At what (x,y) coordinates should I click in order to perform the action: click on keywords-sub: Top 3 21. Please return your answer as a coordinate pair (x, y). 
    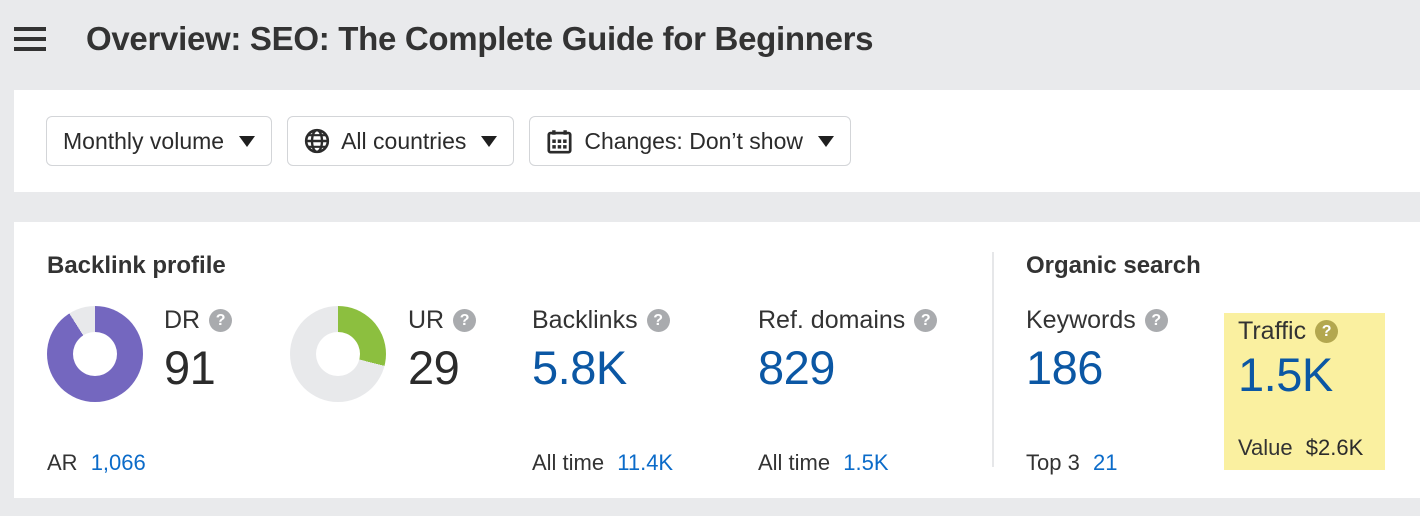
    Looking at the image, I should click on (1071, 463).